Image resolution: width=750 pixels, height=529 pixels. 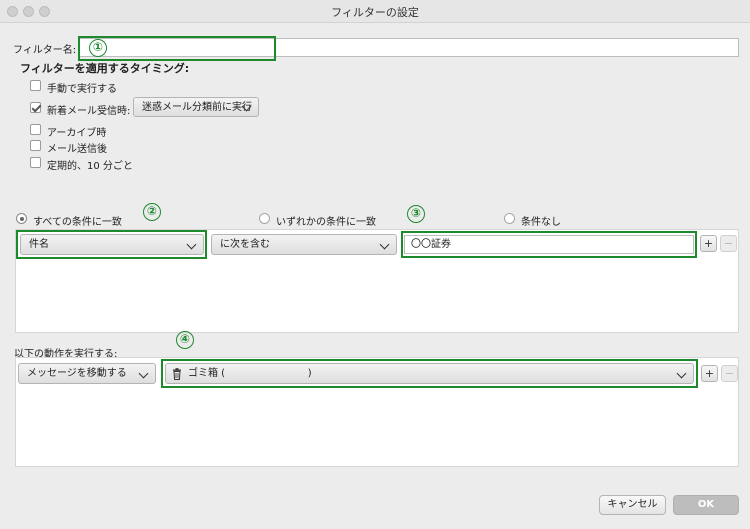 What do you see at coordinates (82, 89) in the screenshot?
I see `manual-run-label: 手動で実行する` at bounding box center [82, 89].